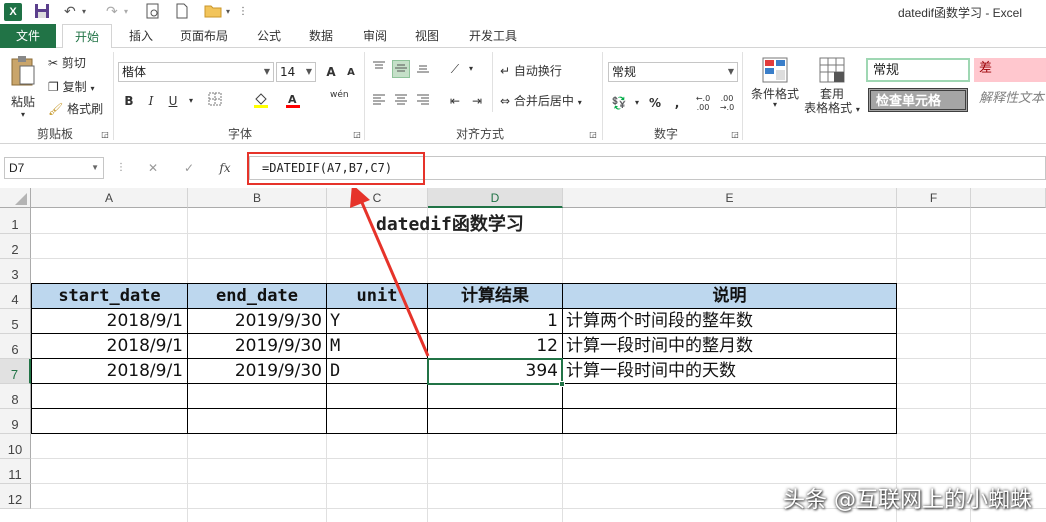 Image resolution: width=1046 pixels, height=522 pixels. What do you see at coordinates (17, 168) in the screenshot?
I see `name-box-value: D7` at bounding box center [17, 168].